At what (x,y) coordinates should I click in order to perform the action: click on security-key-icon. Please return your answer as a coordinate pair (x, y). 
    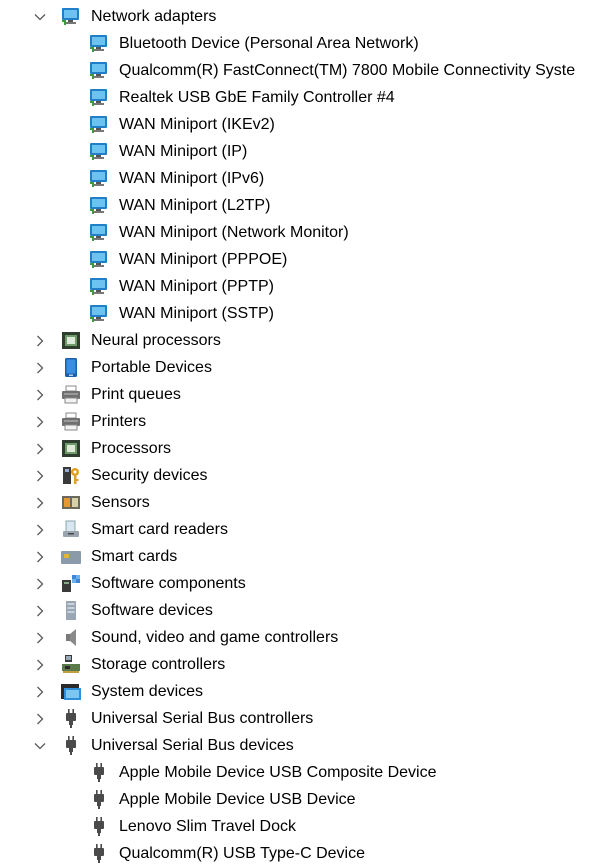
    Looking at the image, I should click on (71, 475).